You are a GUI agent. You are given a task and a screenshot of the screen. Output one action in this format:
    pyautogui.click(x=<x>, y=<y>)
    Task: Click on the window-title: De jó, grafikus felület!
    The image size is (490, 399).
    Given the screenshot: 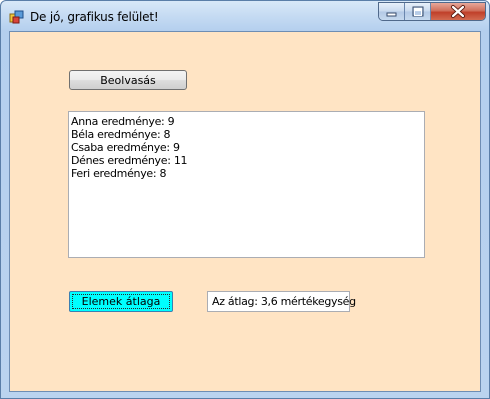 What is the action you would take?
    pyautogui.click(x=94, y=17)
    